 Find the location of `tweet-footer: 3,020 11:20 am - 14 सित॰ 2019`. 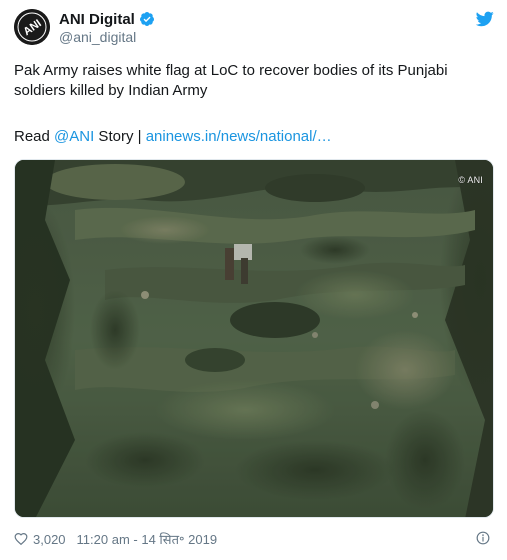

tweet-footer: 3,020 11:20 am - 14 सित॰ 2019 is located at coordinates (254, 539).